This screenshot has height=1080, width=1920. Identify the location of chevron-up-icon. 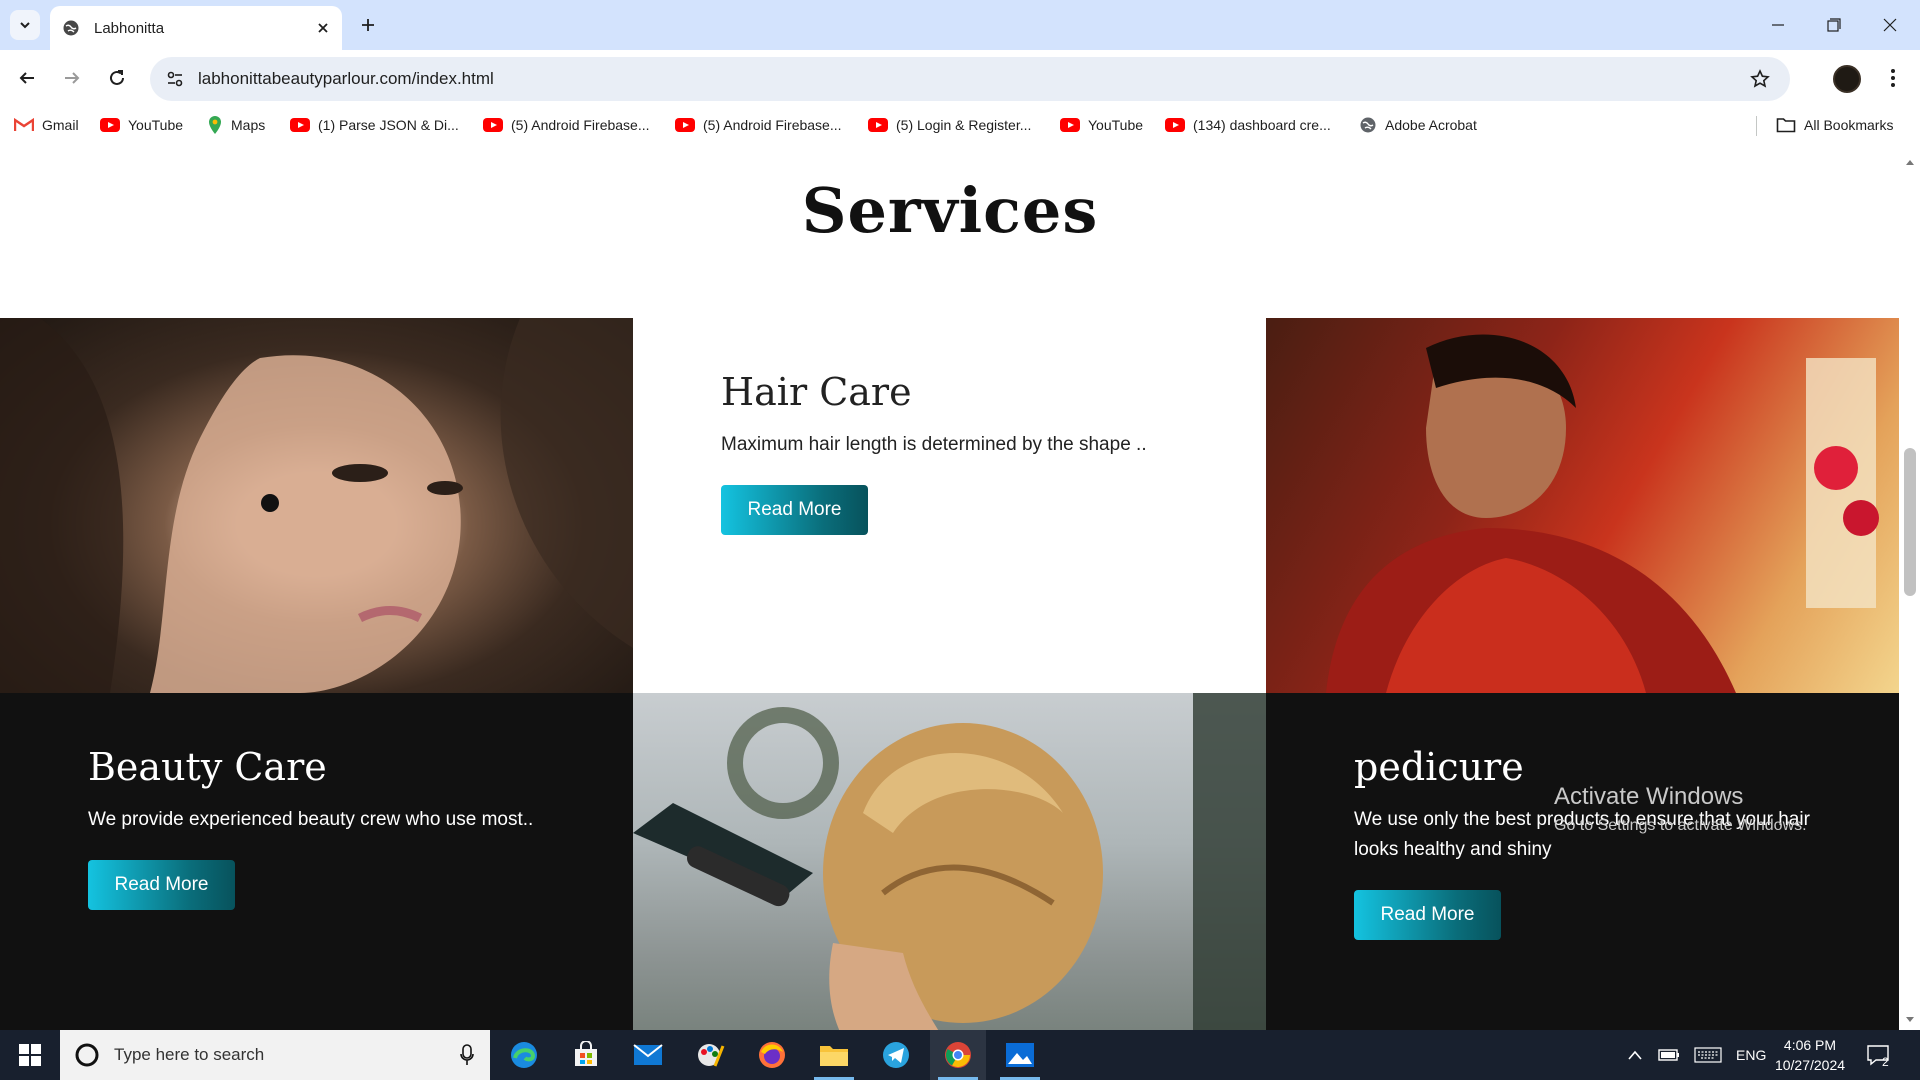
(1635, 1055).